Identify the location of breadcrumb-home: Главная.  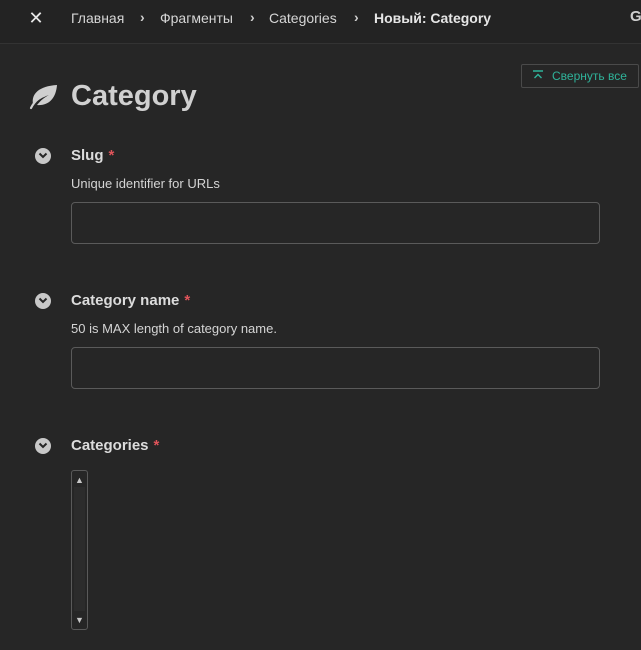
(97, 18).